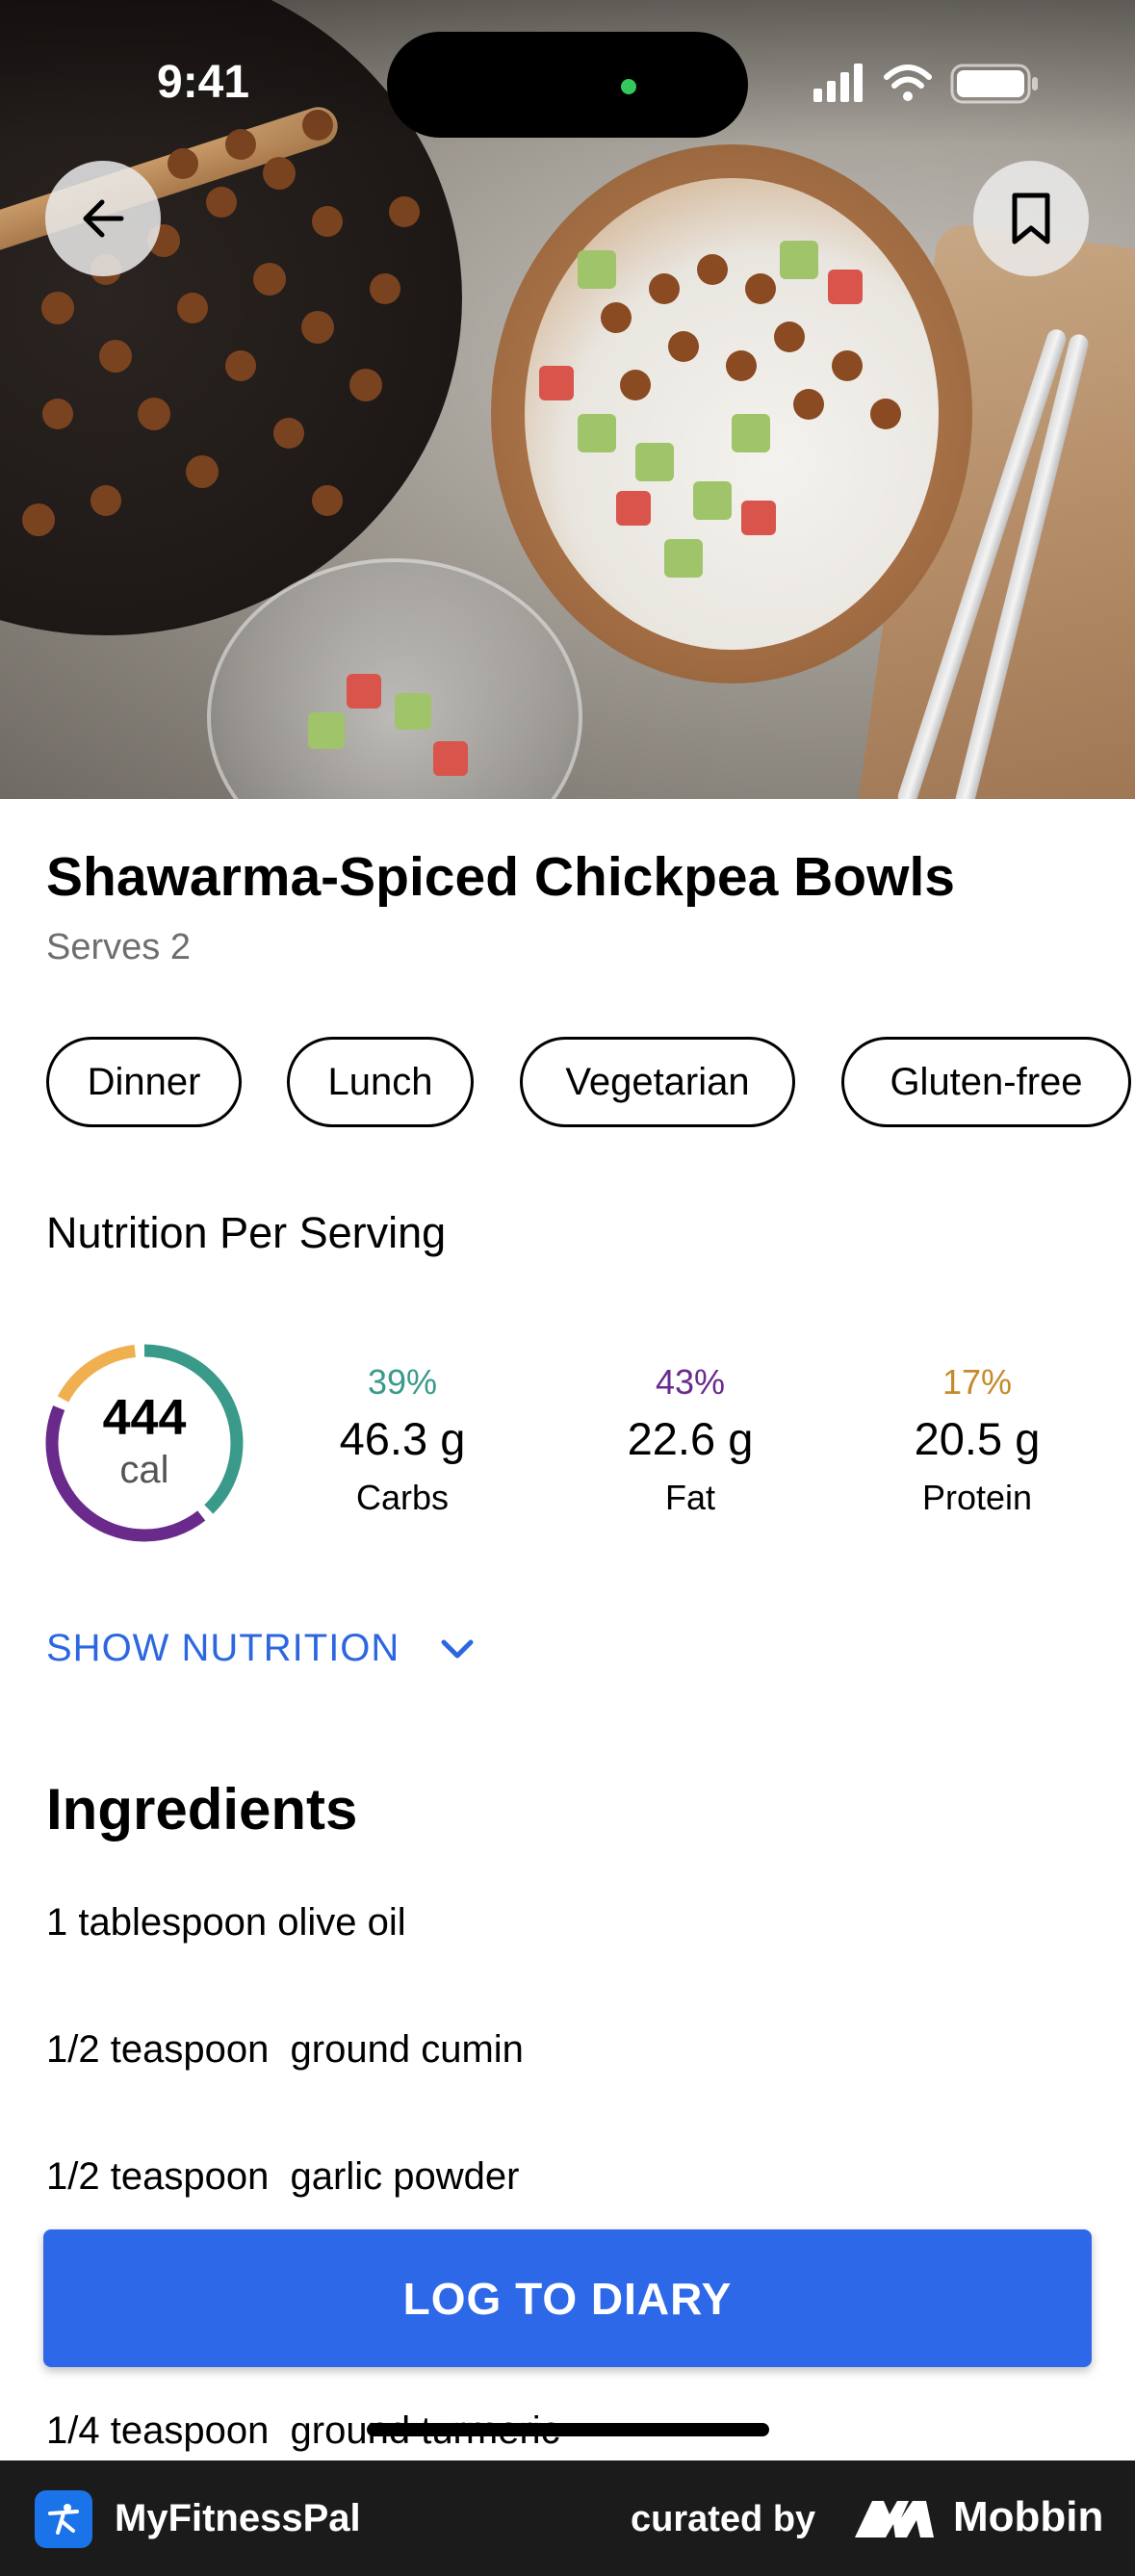  What do you see at coordinates (567, 2298) in the screenshot?
I see `log-to-diary-button: LOG TO DIARY` at bounding box center [567, 2298].